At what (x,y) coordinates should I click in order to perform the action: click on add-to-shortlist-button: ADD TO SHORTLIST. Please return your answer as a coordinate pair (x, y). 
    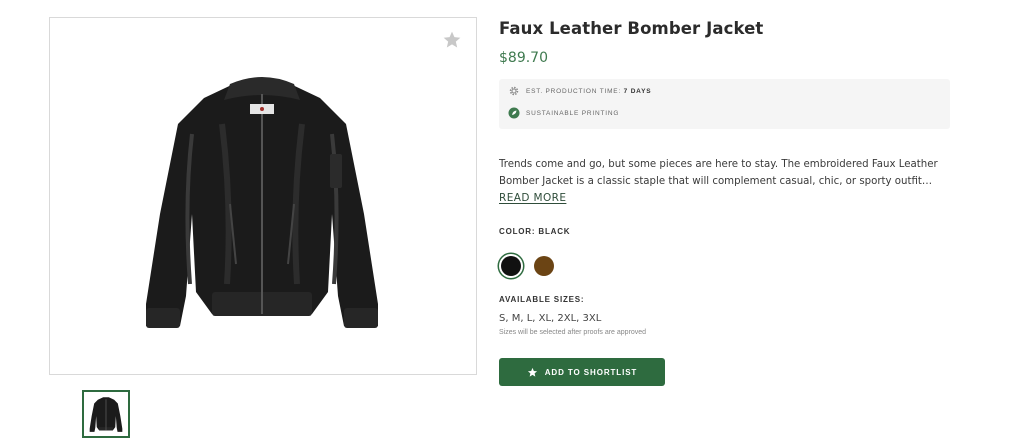
    Looking at the image, I should click on (582, 372).